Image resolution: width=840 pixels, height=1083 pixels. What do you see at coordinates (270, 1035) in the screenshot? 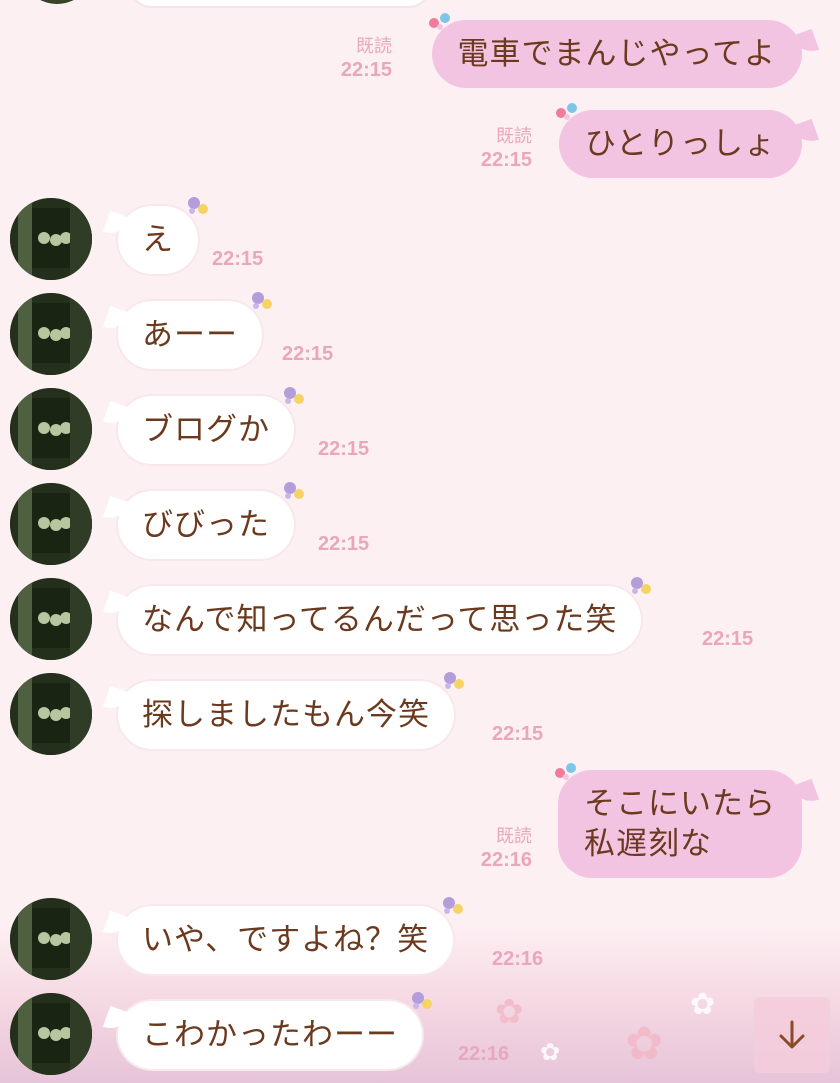
I see `message-text: こわかったわーー` at bounding box center [270, 1035].